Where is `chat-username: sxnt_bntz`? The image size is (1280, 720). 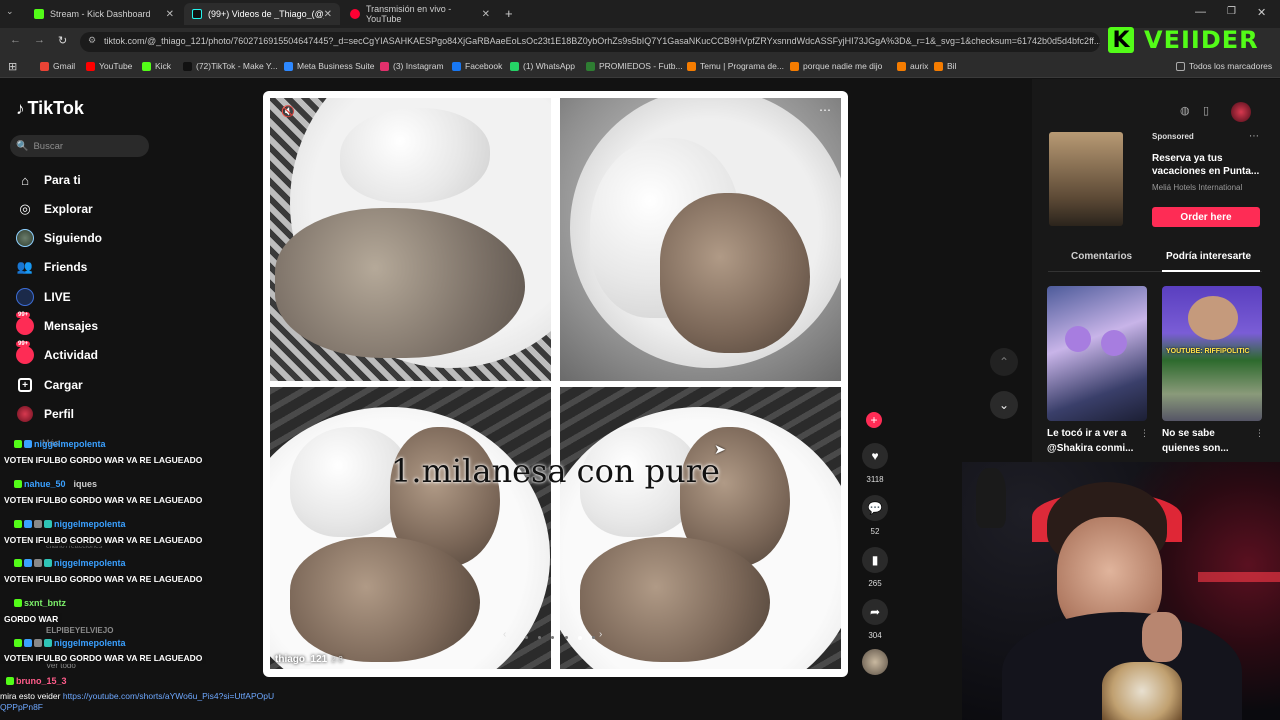 chat-username: sxnt_bntz is located at coordinates (40, 603).